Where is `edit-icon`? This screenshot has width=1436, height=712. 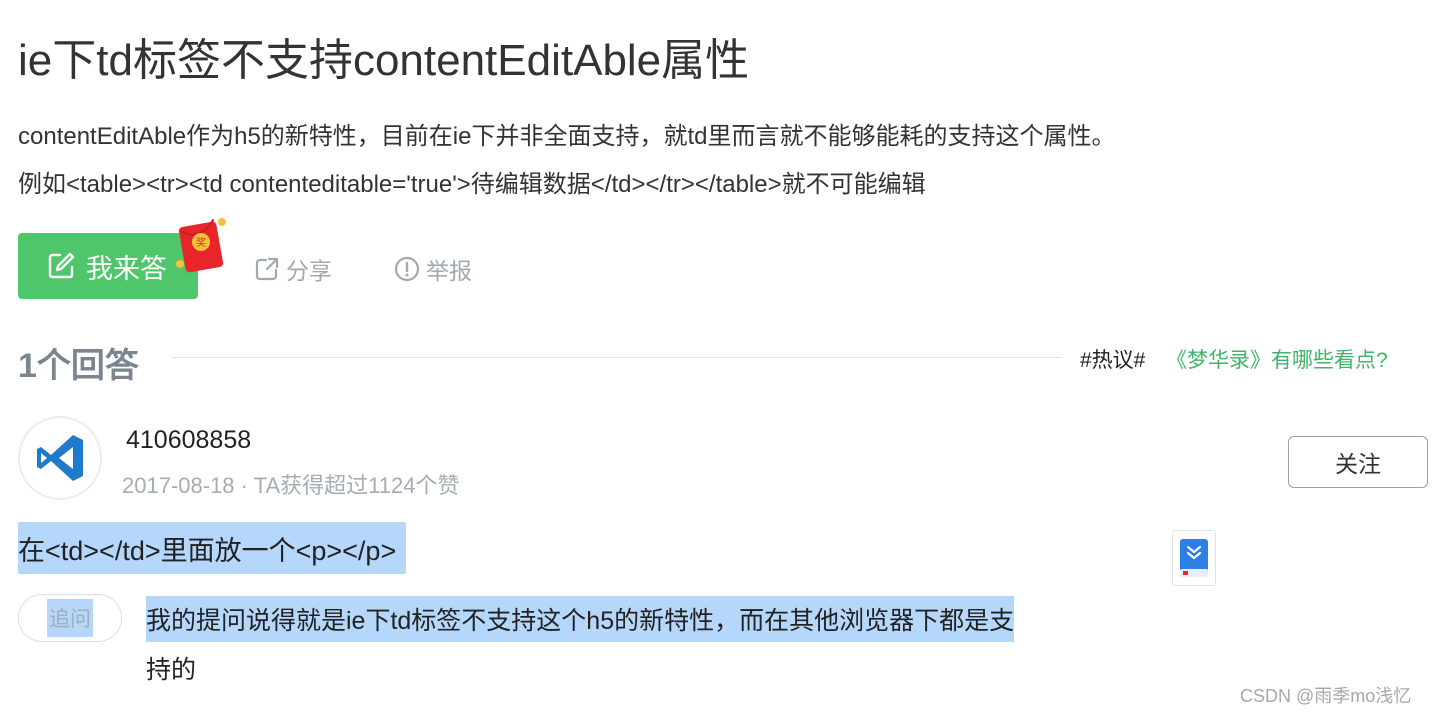 edit-icon is located at coordinates (61, 265).